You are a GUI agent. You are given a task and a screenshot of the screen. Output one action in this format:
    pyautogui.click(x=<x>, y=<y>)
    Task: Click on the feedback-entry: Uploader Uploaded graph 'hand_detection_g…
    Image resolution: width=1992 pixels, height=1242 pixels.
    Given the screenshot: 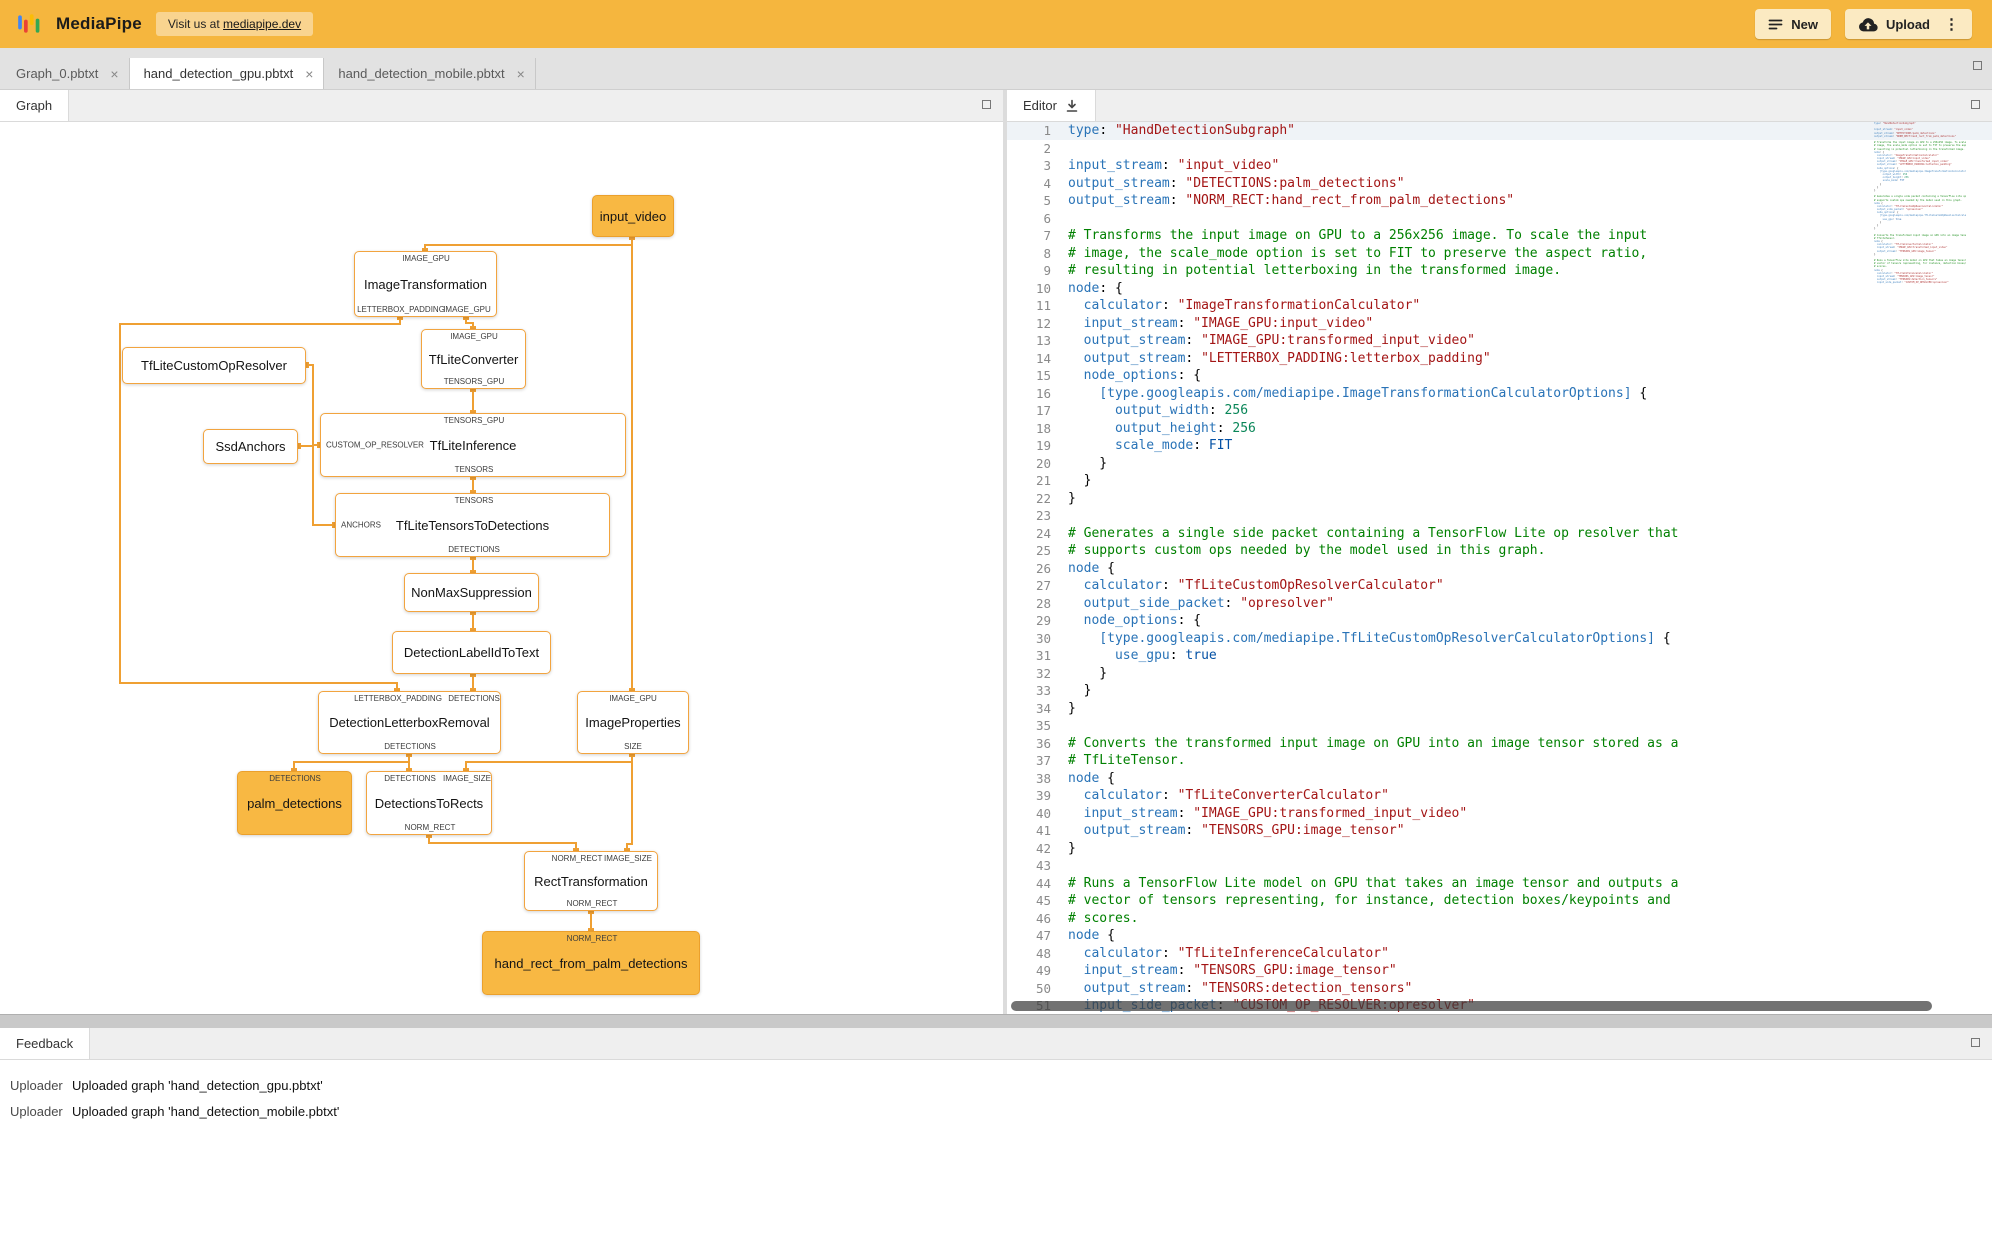 What is the action you would take?
    pyautogui.click(x=1001, y=1085)
    